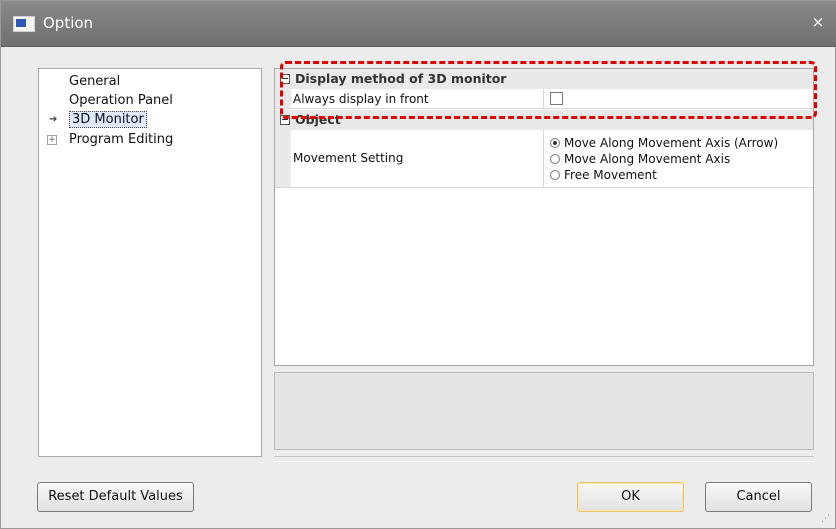  I want to click on title-bar: Option ×, so click(418, 24).